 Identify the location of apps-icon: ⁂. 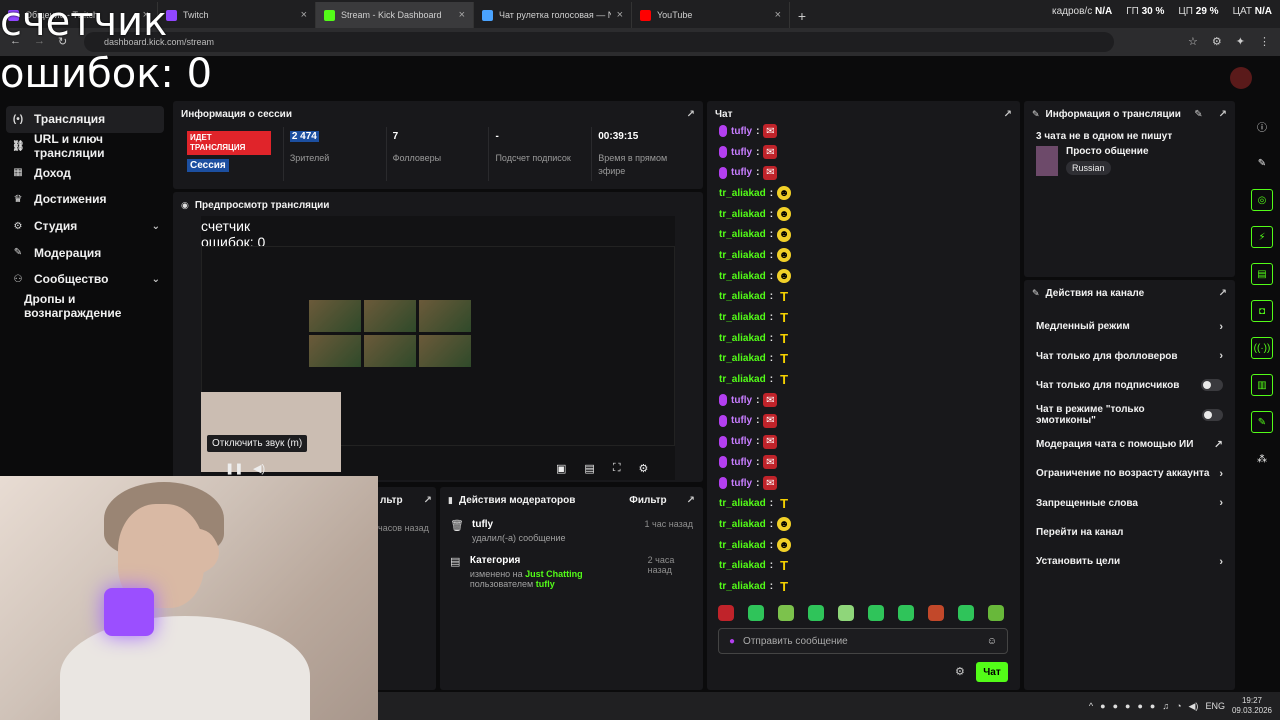
(1262, 459).